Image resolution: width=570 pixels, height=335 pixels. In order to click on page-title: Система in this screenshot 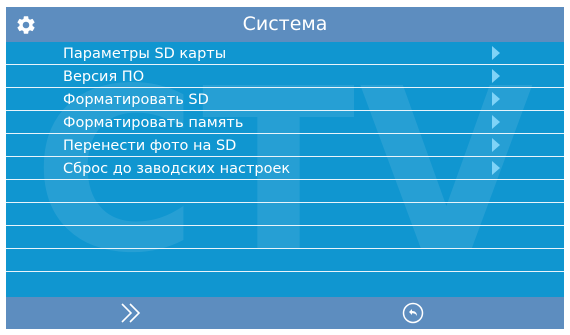, I will do `click(285, 24)`.